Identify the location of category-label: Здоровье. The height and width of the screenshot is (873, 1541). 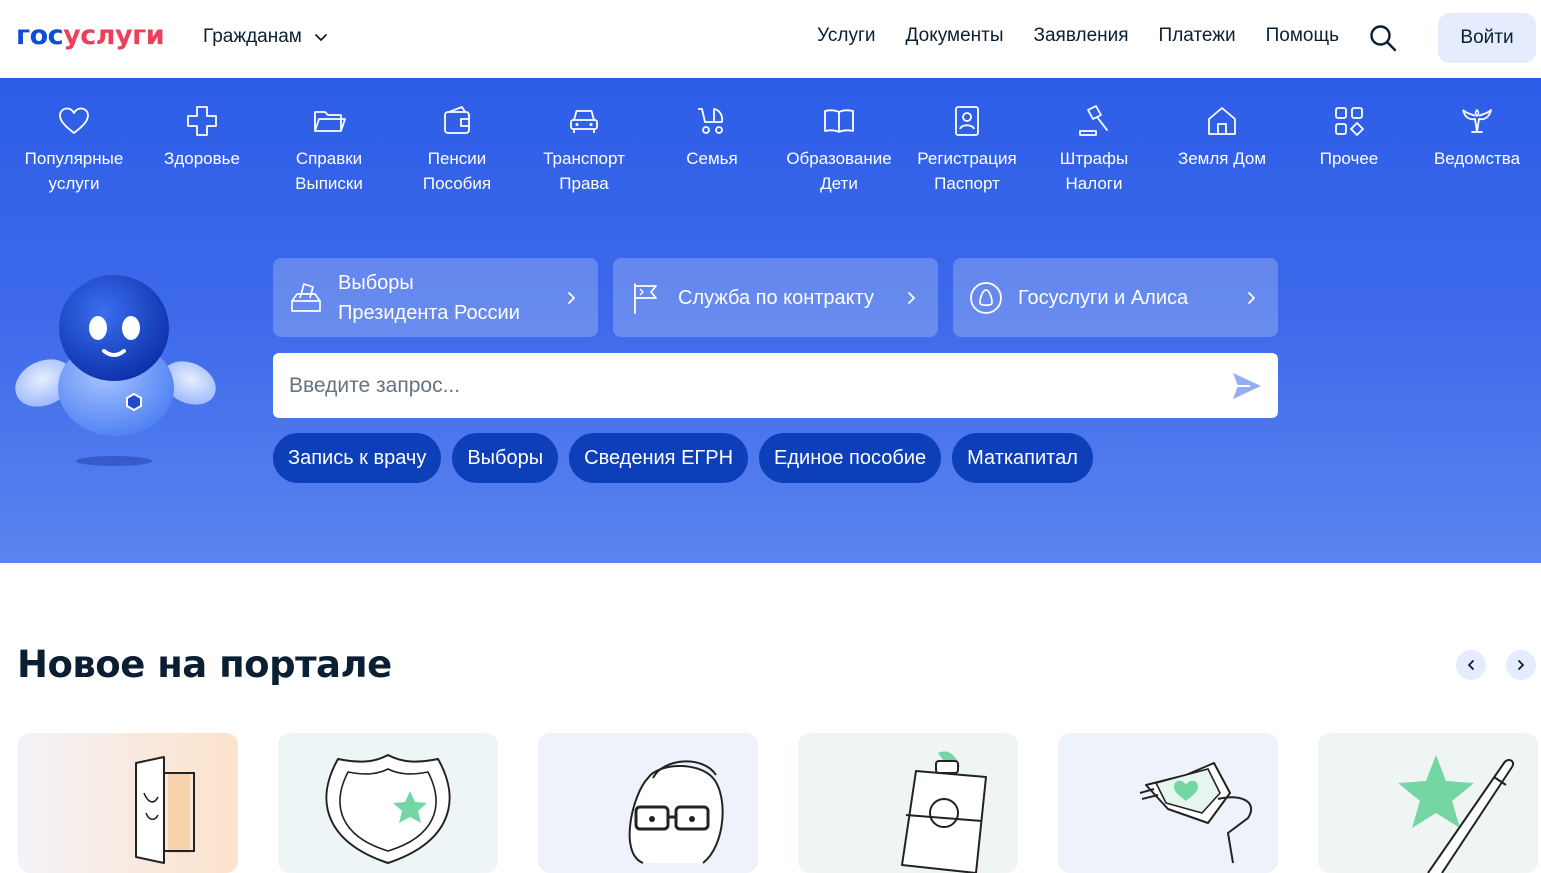
(202, 158).